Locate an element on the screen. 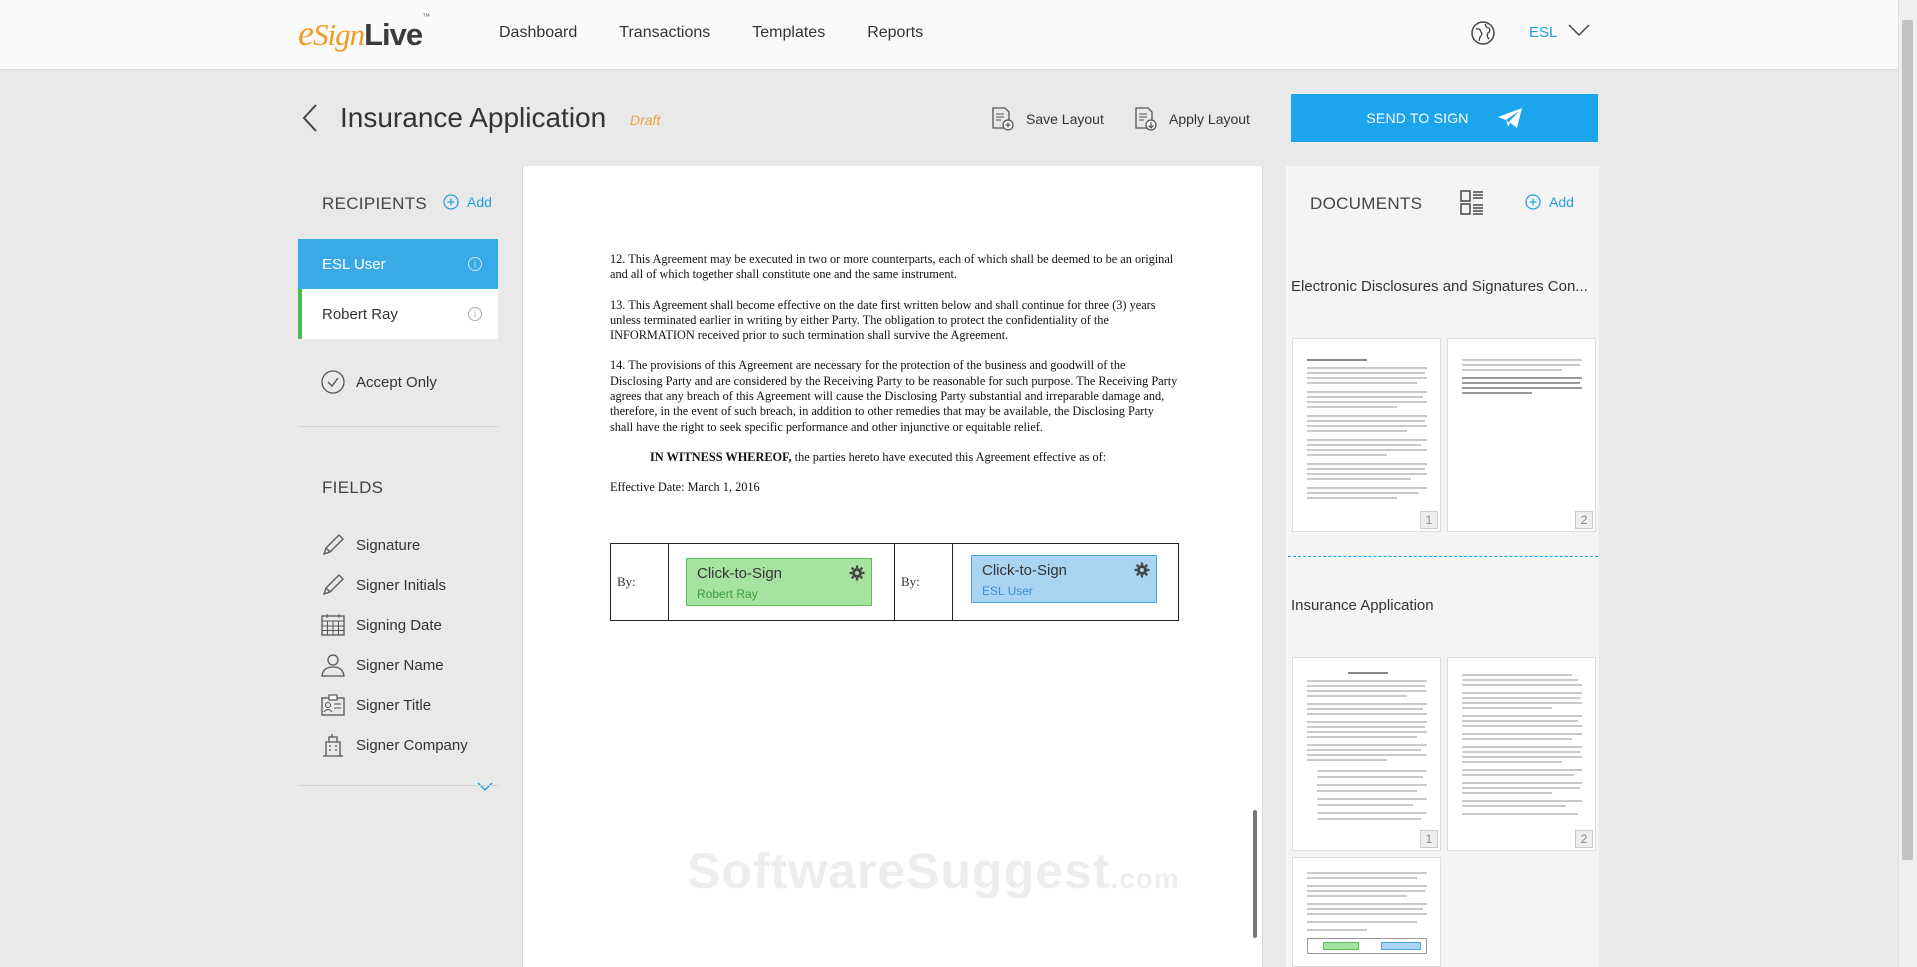 The image size is (1917, 967). field-label: Signer Company is located at coordinates (412, 745).